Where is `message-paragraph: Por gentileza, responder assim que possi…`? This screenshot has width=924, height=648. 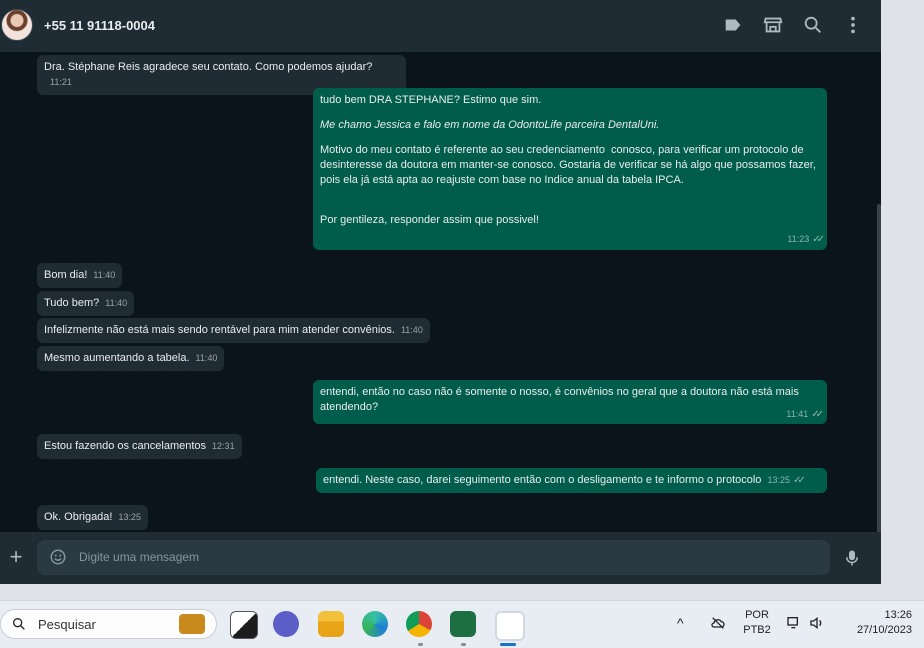 message-paragraph: Por gentileza, responder assim que possi… is located at coordinates (429, 220).